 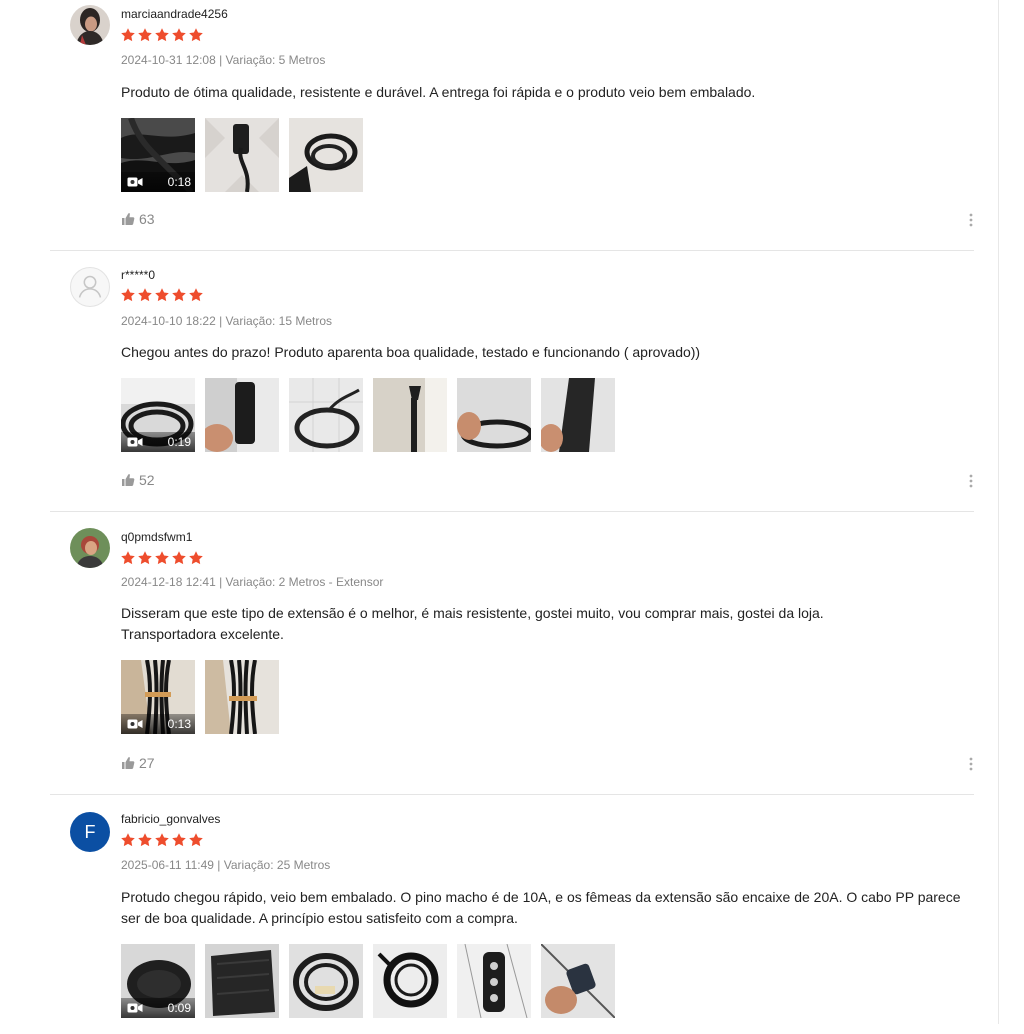 I want to click on like-button: 52, so click(x=138, y=480).